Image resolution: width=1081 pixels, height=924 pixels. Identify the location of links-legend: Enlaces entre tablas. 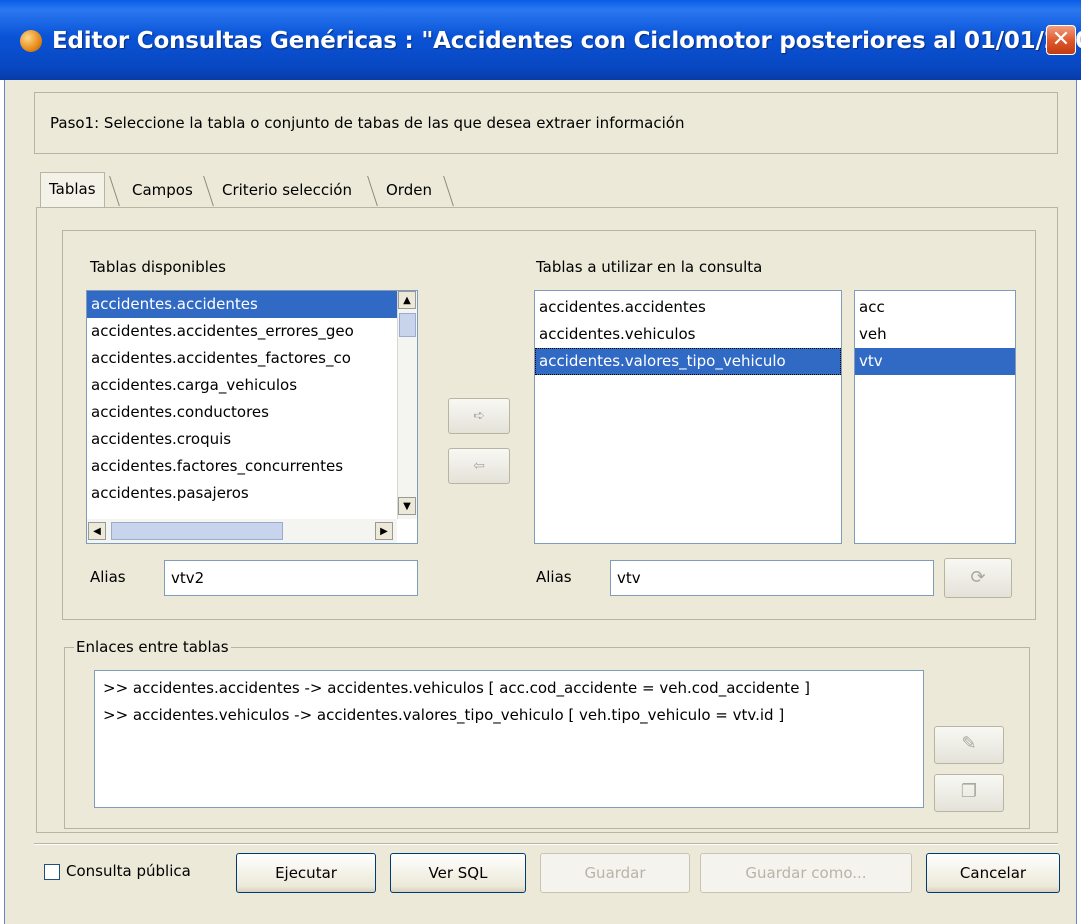
(152, 647).